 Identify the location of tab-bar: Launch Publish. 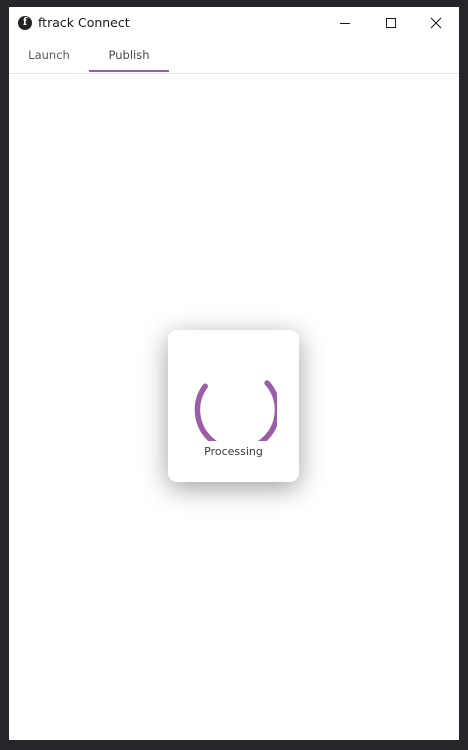
(234, 56).